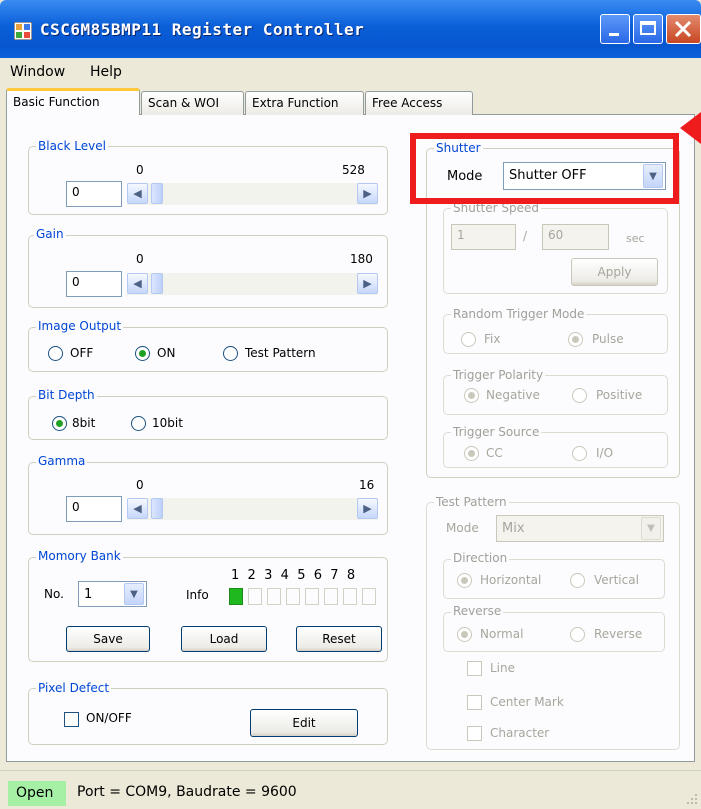  What do you see at coordinates (577, 580) in the screenshot?
I see `direction-vertical-radio` at bounding box center [577, 580].